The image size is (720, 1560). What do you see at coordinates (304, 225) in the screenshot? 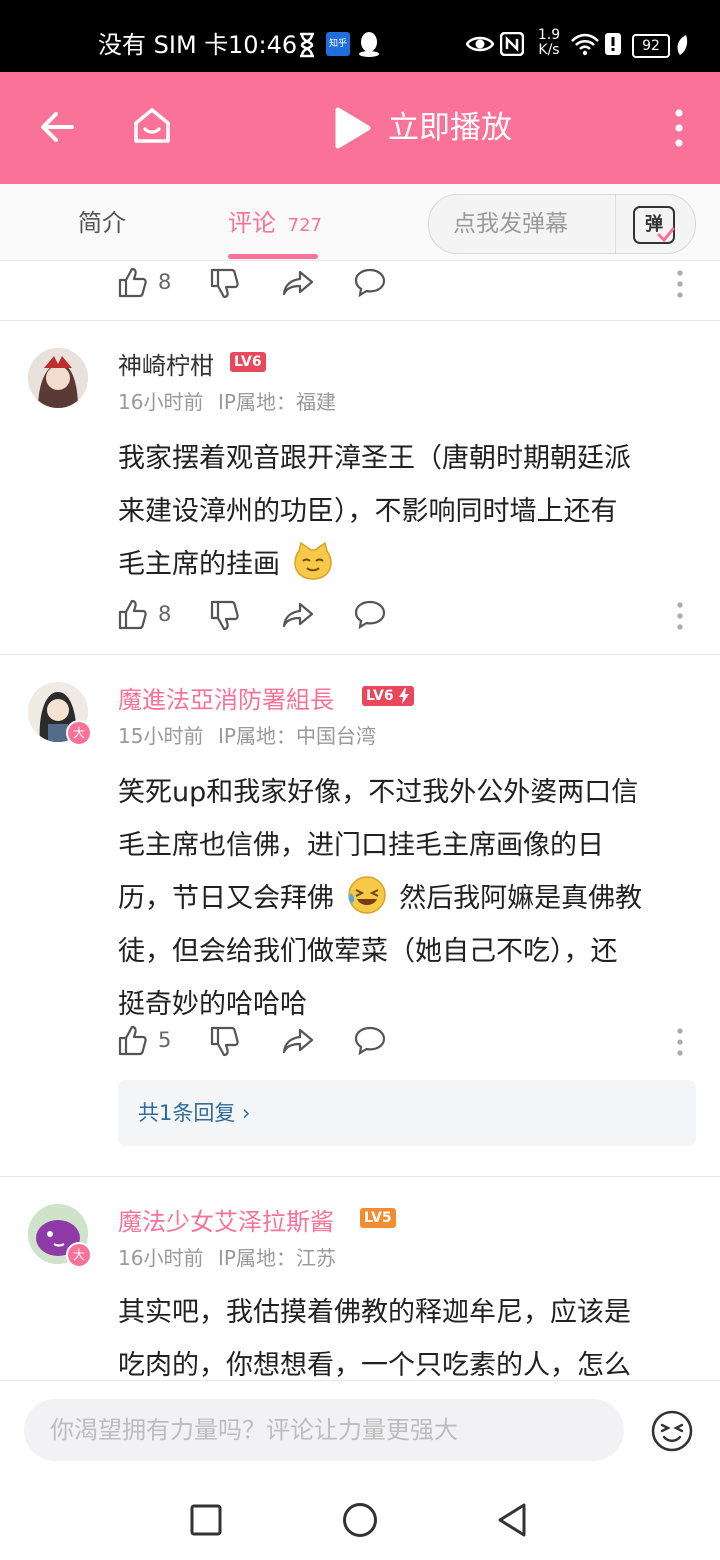
I see `tab-comments-count: 727` at bounding box center [304, 225].